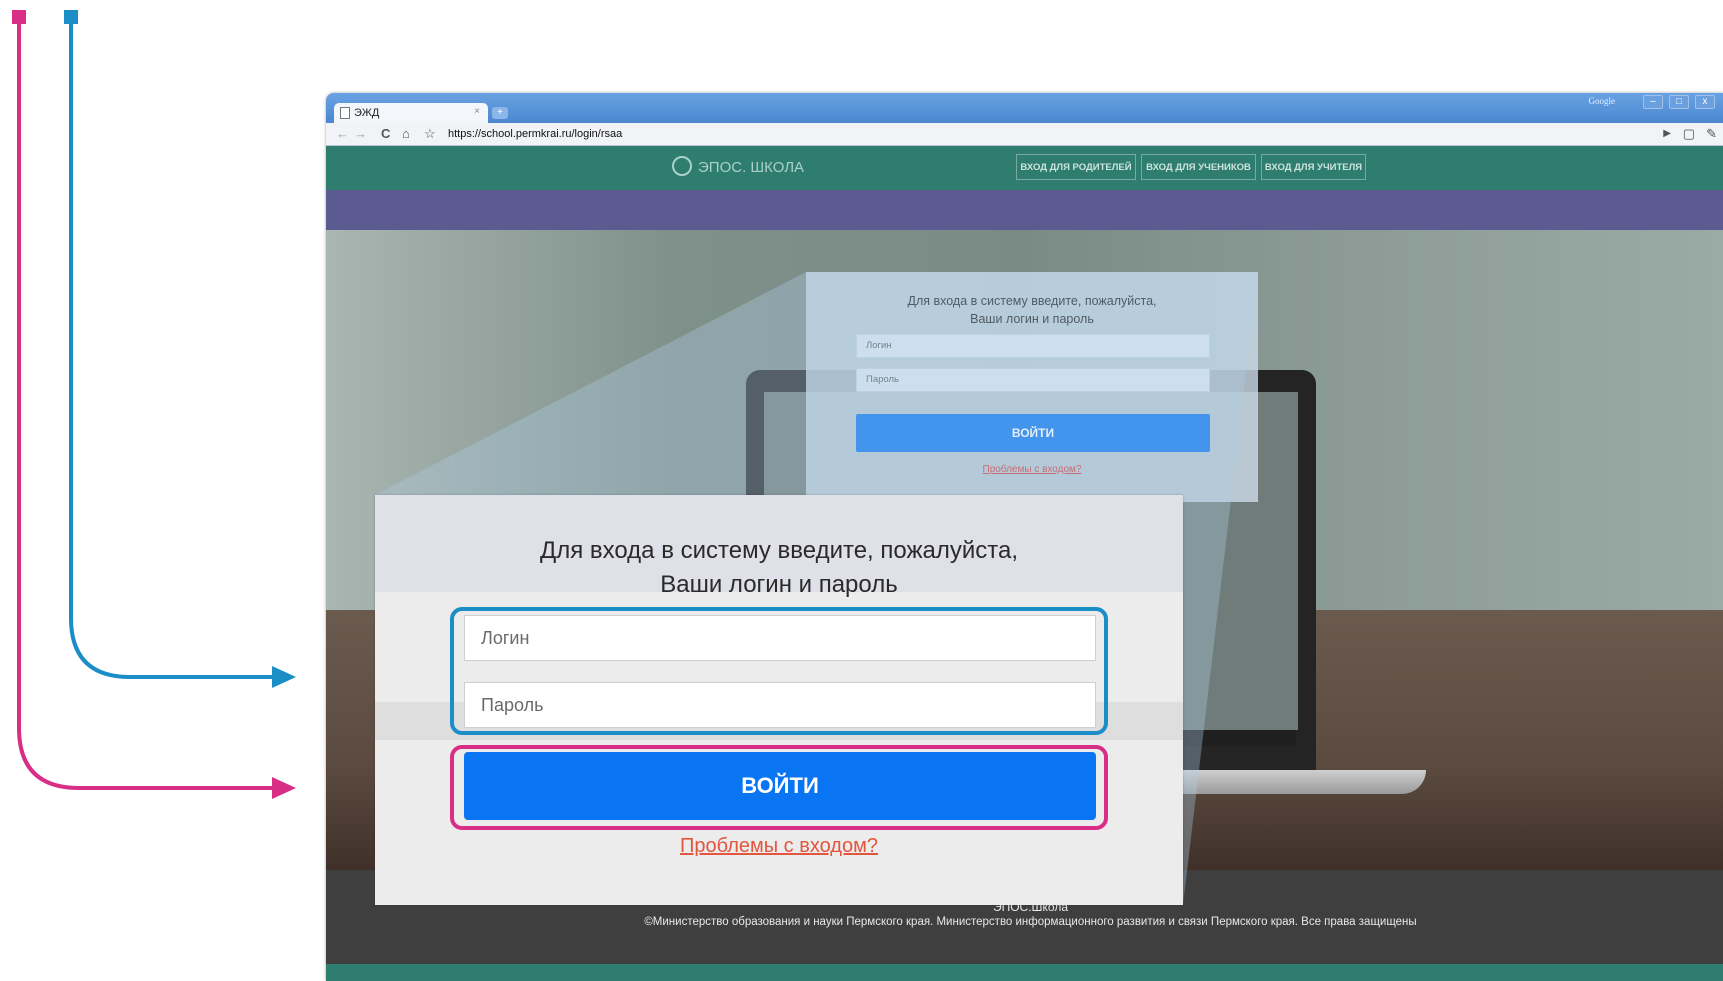  I want to click on prompt-line-1: Для входа в систему введите, пожалуйста,, so click(779, 550).